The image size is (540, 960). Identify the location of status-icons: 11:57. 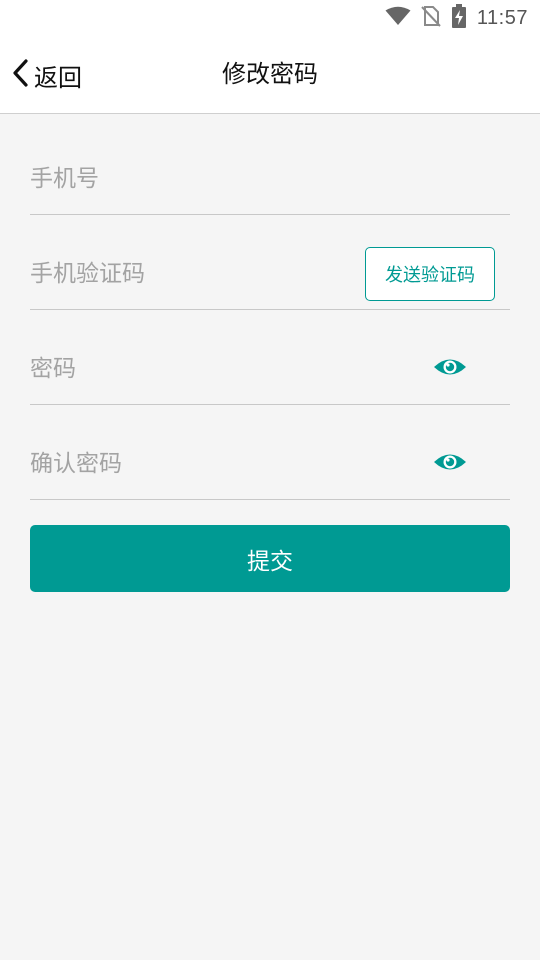
(456, 18).